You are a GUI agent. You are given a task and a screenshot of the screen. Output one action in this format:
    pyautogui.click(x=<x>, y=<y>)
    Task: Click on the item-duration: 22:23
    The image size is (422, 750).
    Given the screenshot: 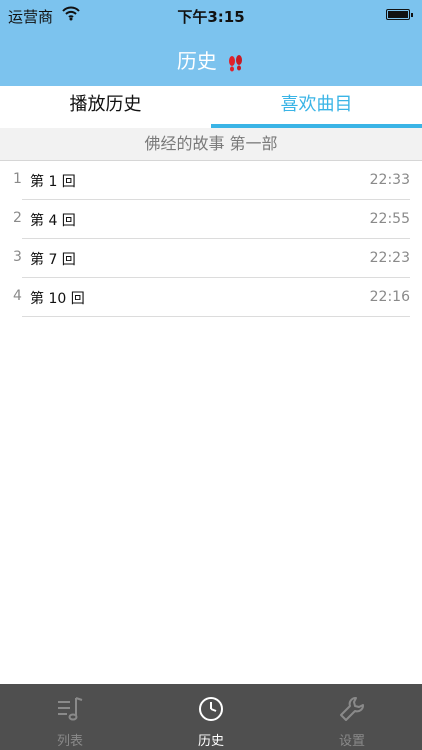 What is the action you would take?
    pyautogui.click(x=389, y=258)
    